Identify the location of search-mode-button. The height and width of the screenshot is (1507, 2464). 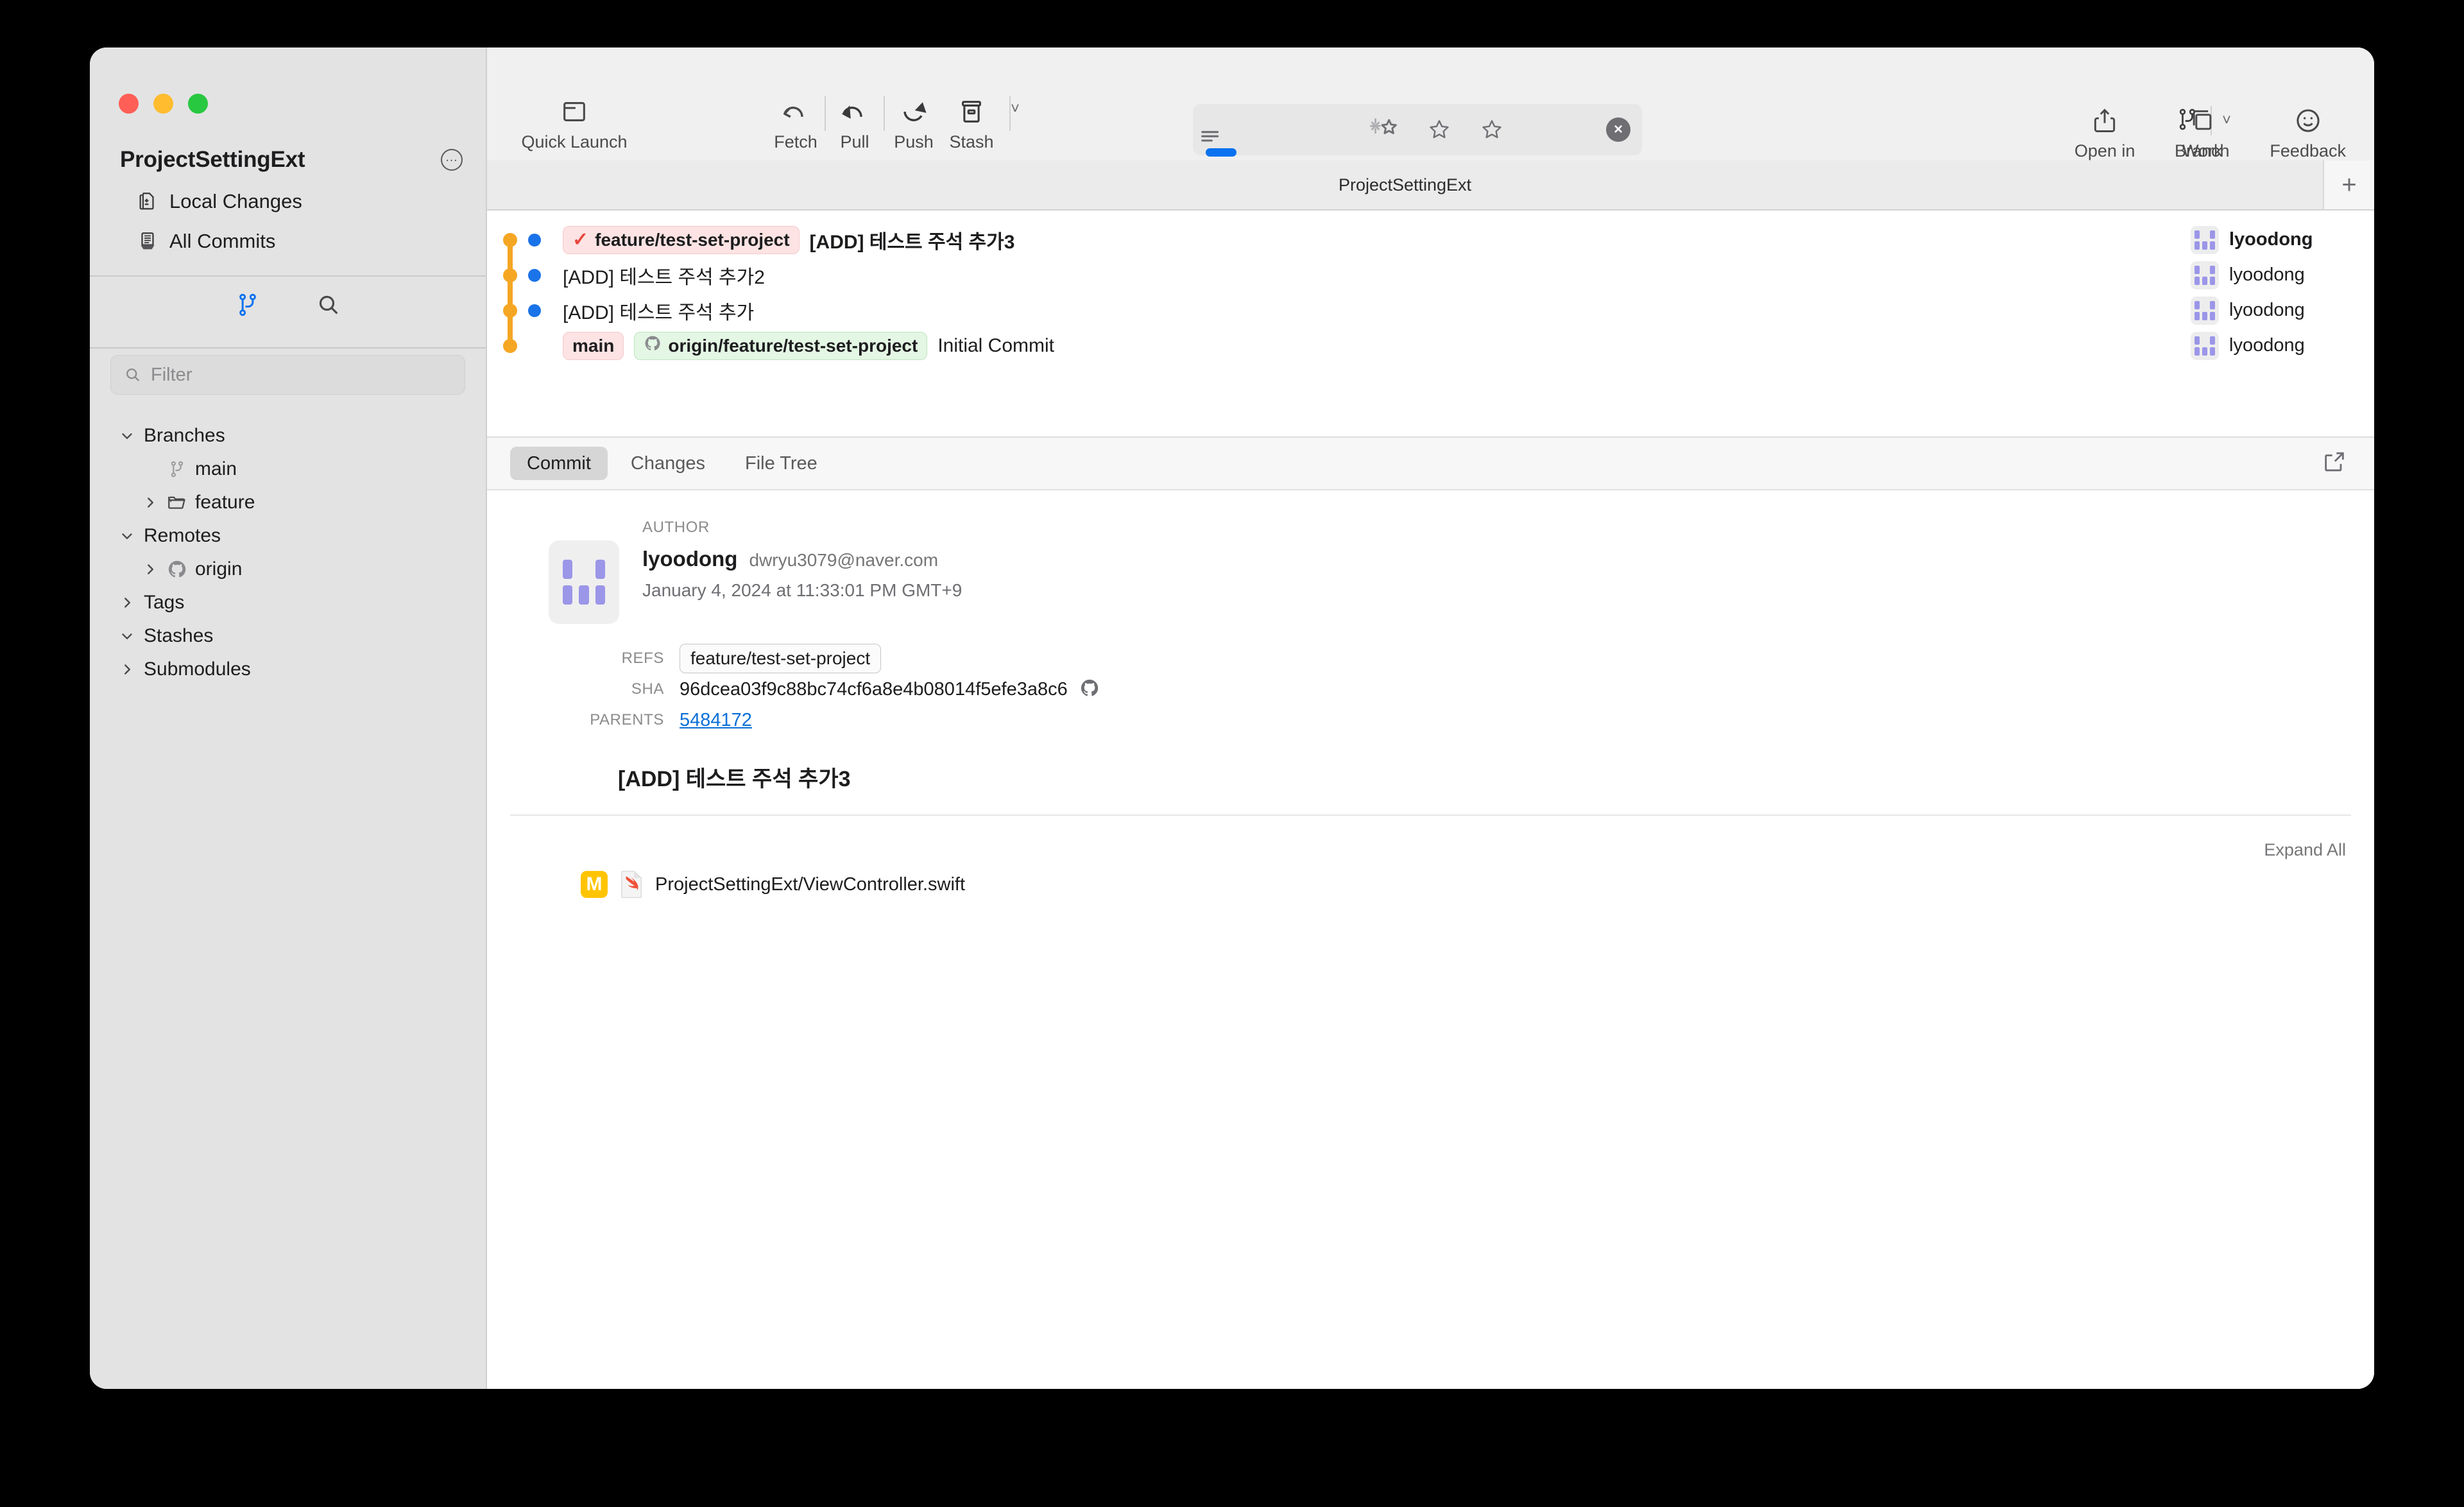
(329, 304).